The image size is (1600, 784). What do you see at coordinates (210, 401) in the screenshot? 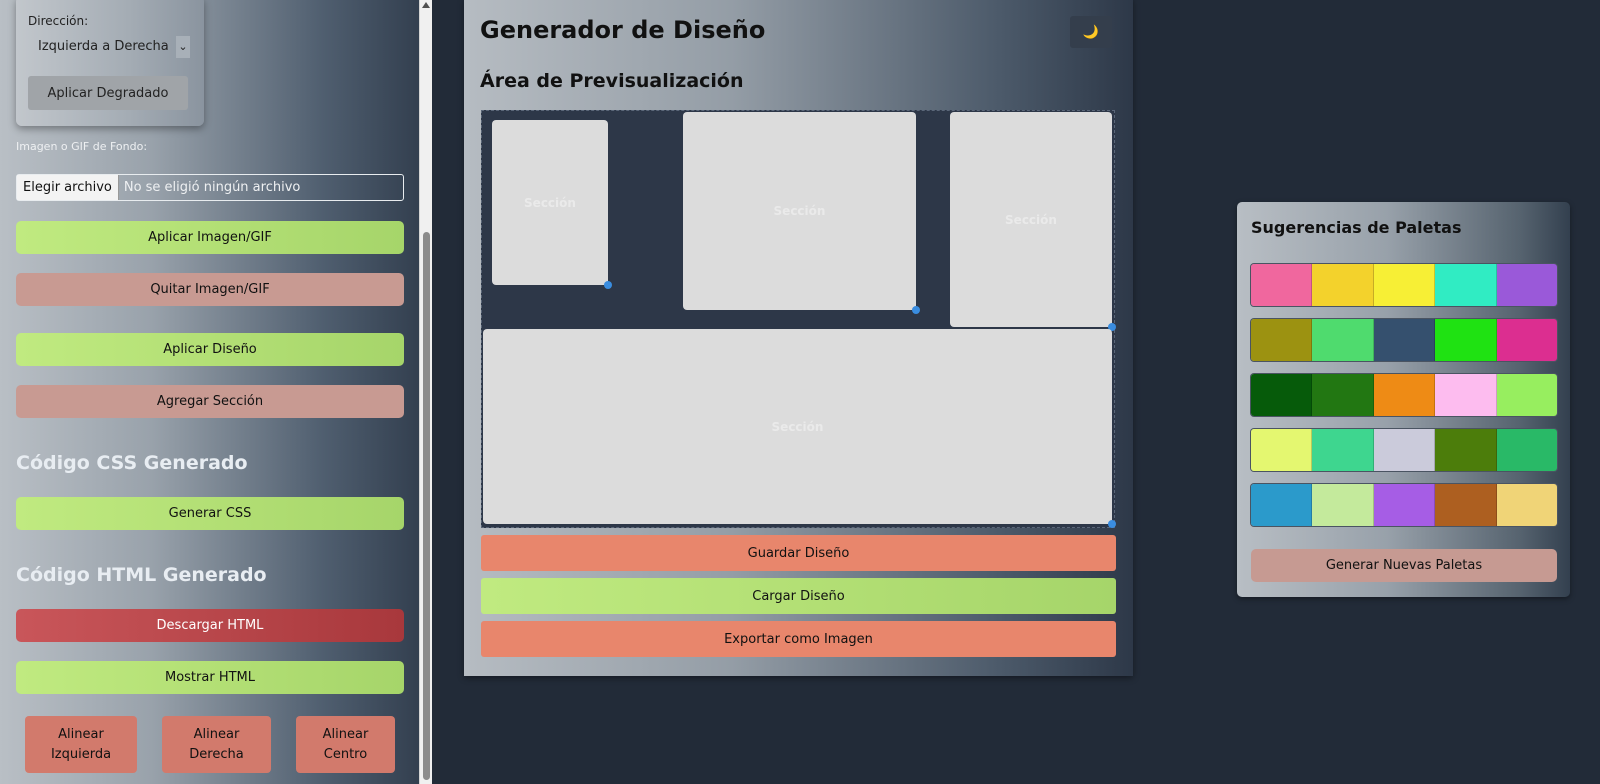
I see `add-section-button: Agregar Sección` at bounding box center [210, 401].